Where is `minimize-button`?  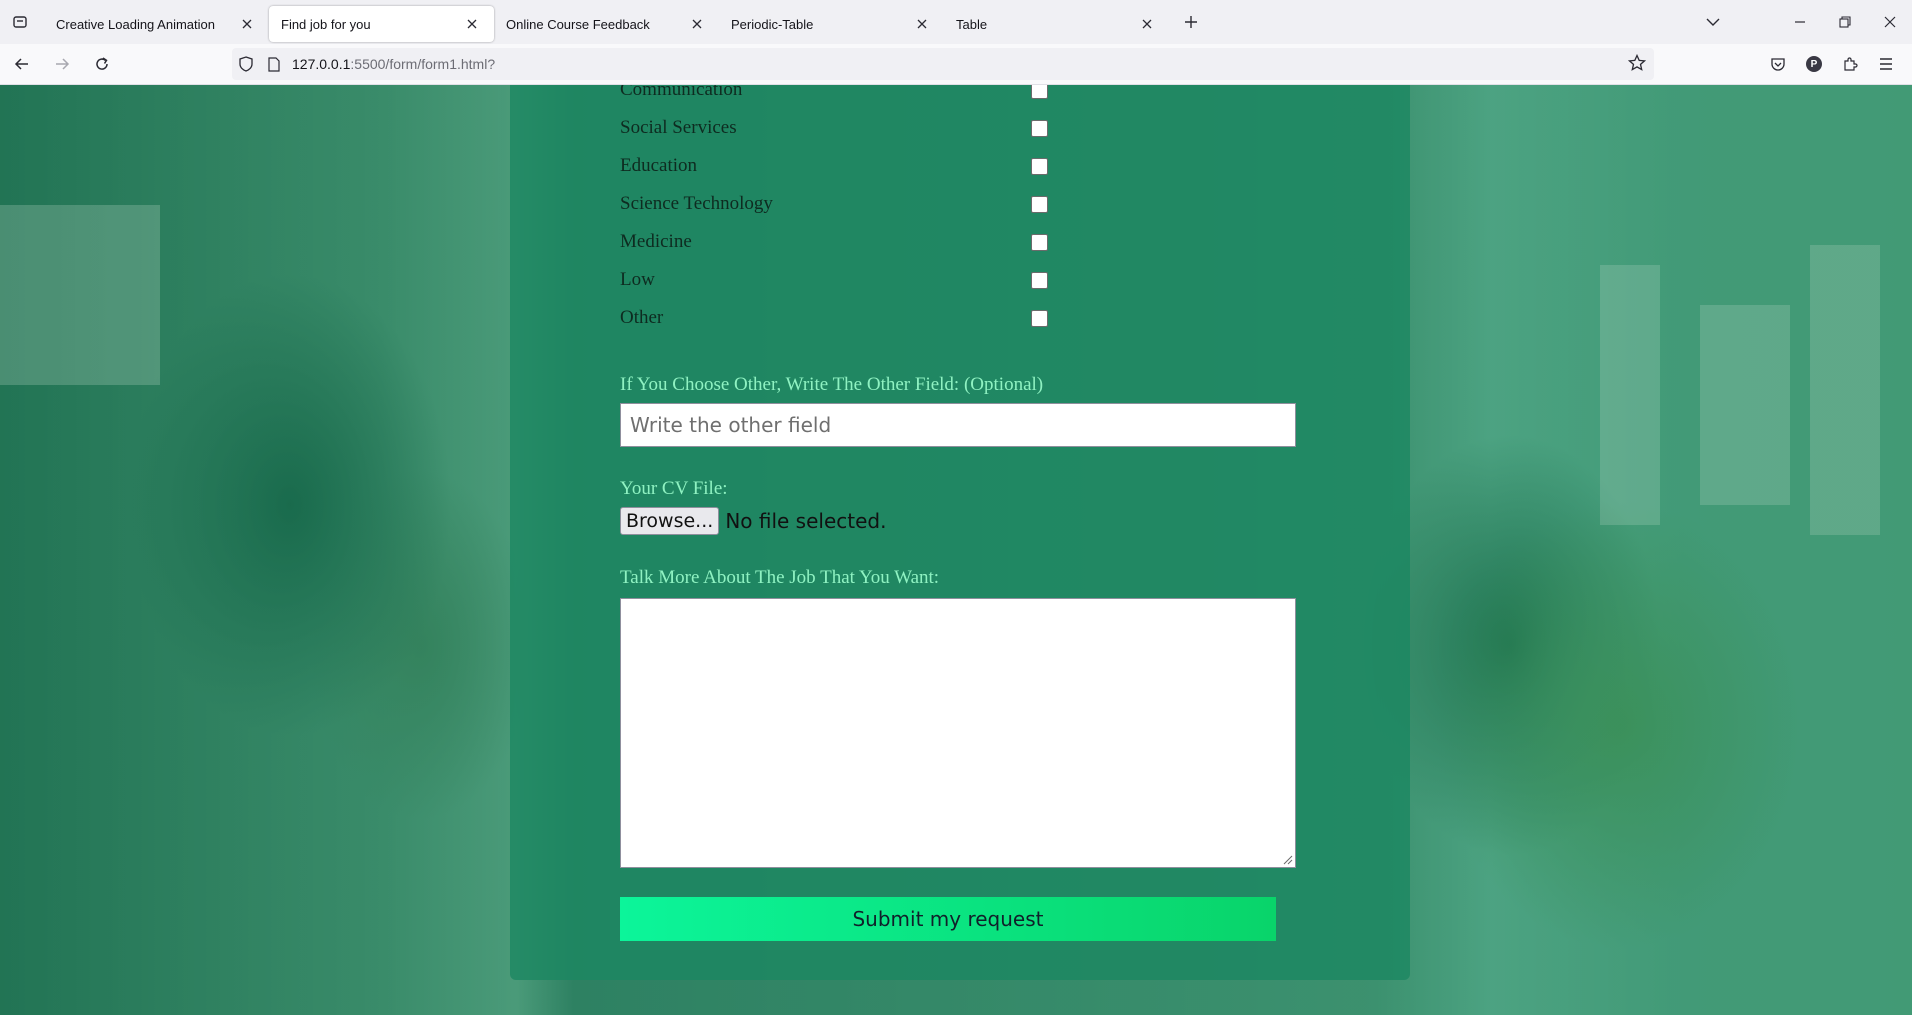 minimize-button is located at coordinates (1799, 22).